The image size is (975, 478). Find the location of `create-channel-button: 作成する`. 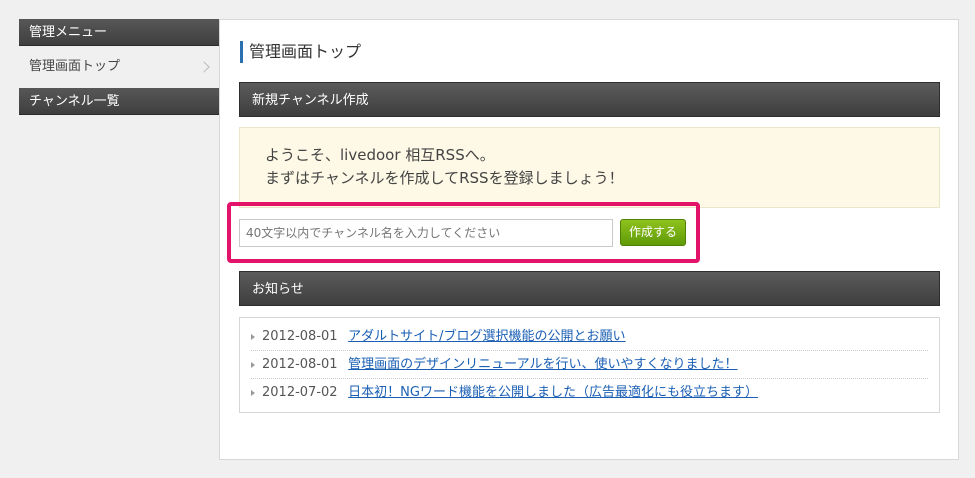

create-channel-button: 作成する is located at coordinates (653, 232).